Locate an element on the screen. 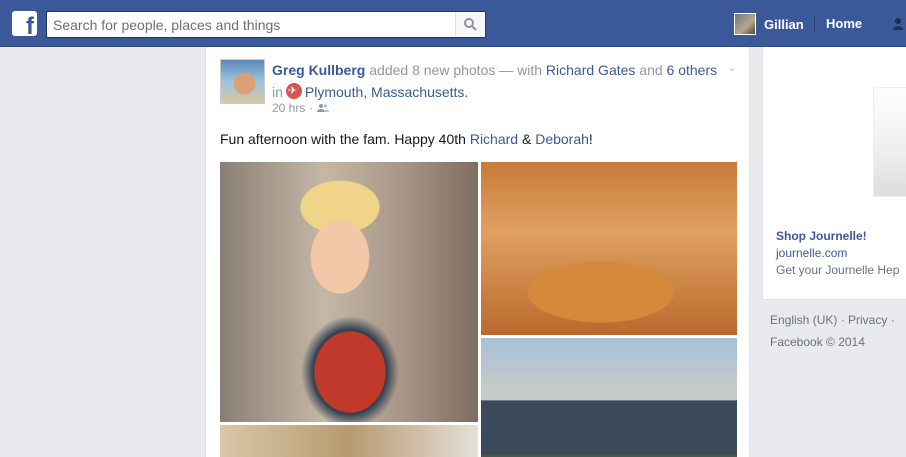 This screenshot has height=457, width=906. post-photo-family-table is located at coordinates (609, 248).